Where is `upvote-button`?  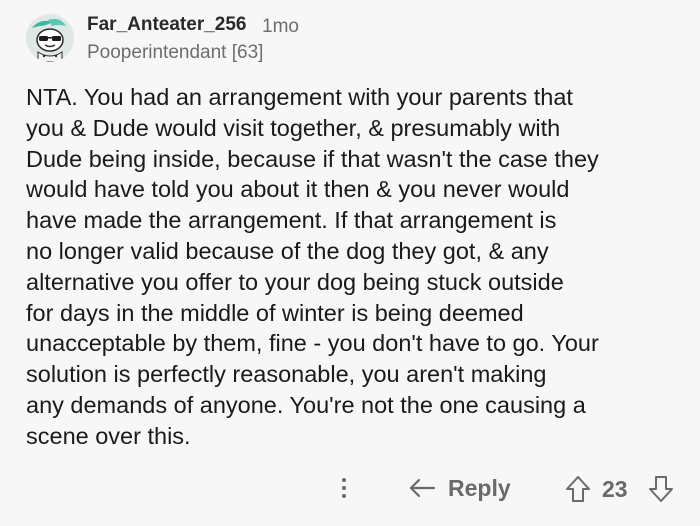
upvote-button is located at coordinates (578, 489).